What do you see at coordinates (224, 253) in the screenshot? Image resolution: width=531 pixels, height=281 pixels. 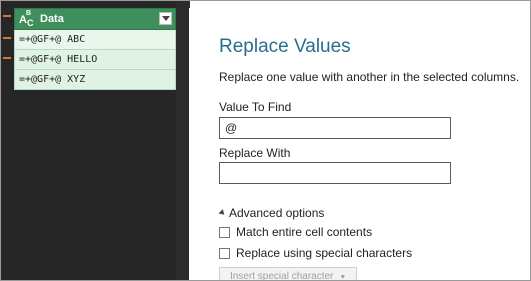 I see `special-characters-checkbox` at bounding box center [224, 253].